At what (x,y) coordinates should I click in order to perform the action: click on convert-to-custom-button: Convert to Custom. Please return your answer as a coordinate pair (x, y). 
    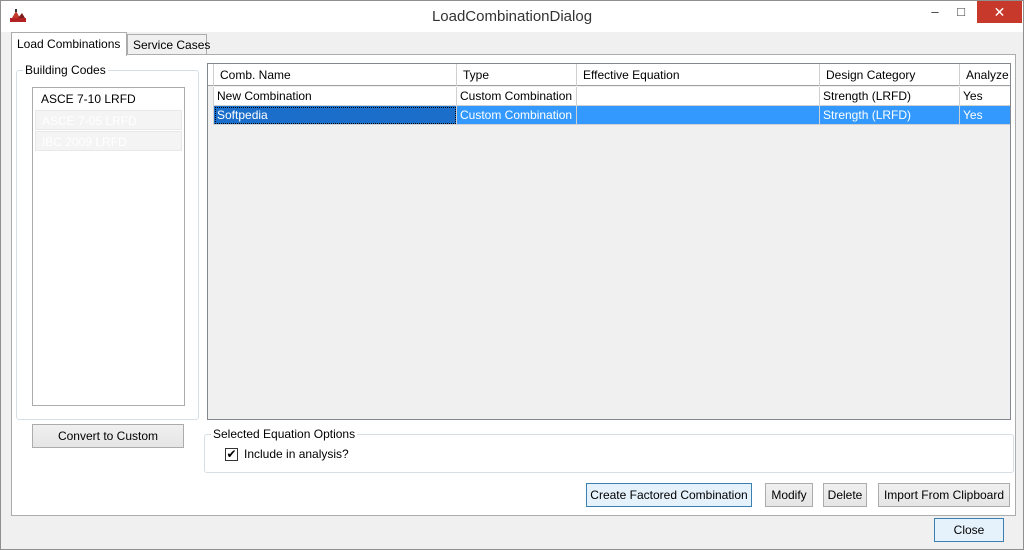
    Looking at the image, I should click on (108, 436).